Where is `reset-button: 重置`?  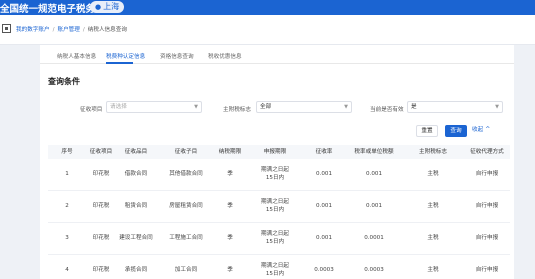 reset-button: 重置 is located at coordinates (427, 131).